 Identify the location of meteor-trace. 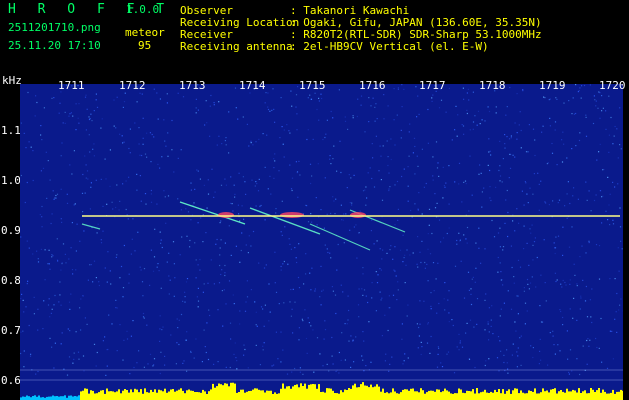
(91, 226).